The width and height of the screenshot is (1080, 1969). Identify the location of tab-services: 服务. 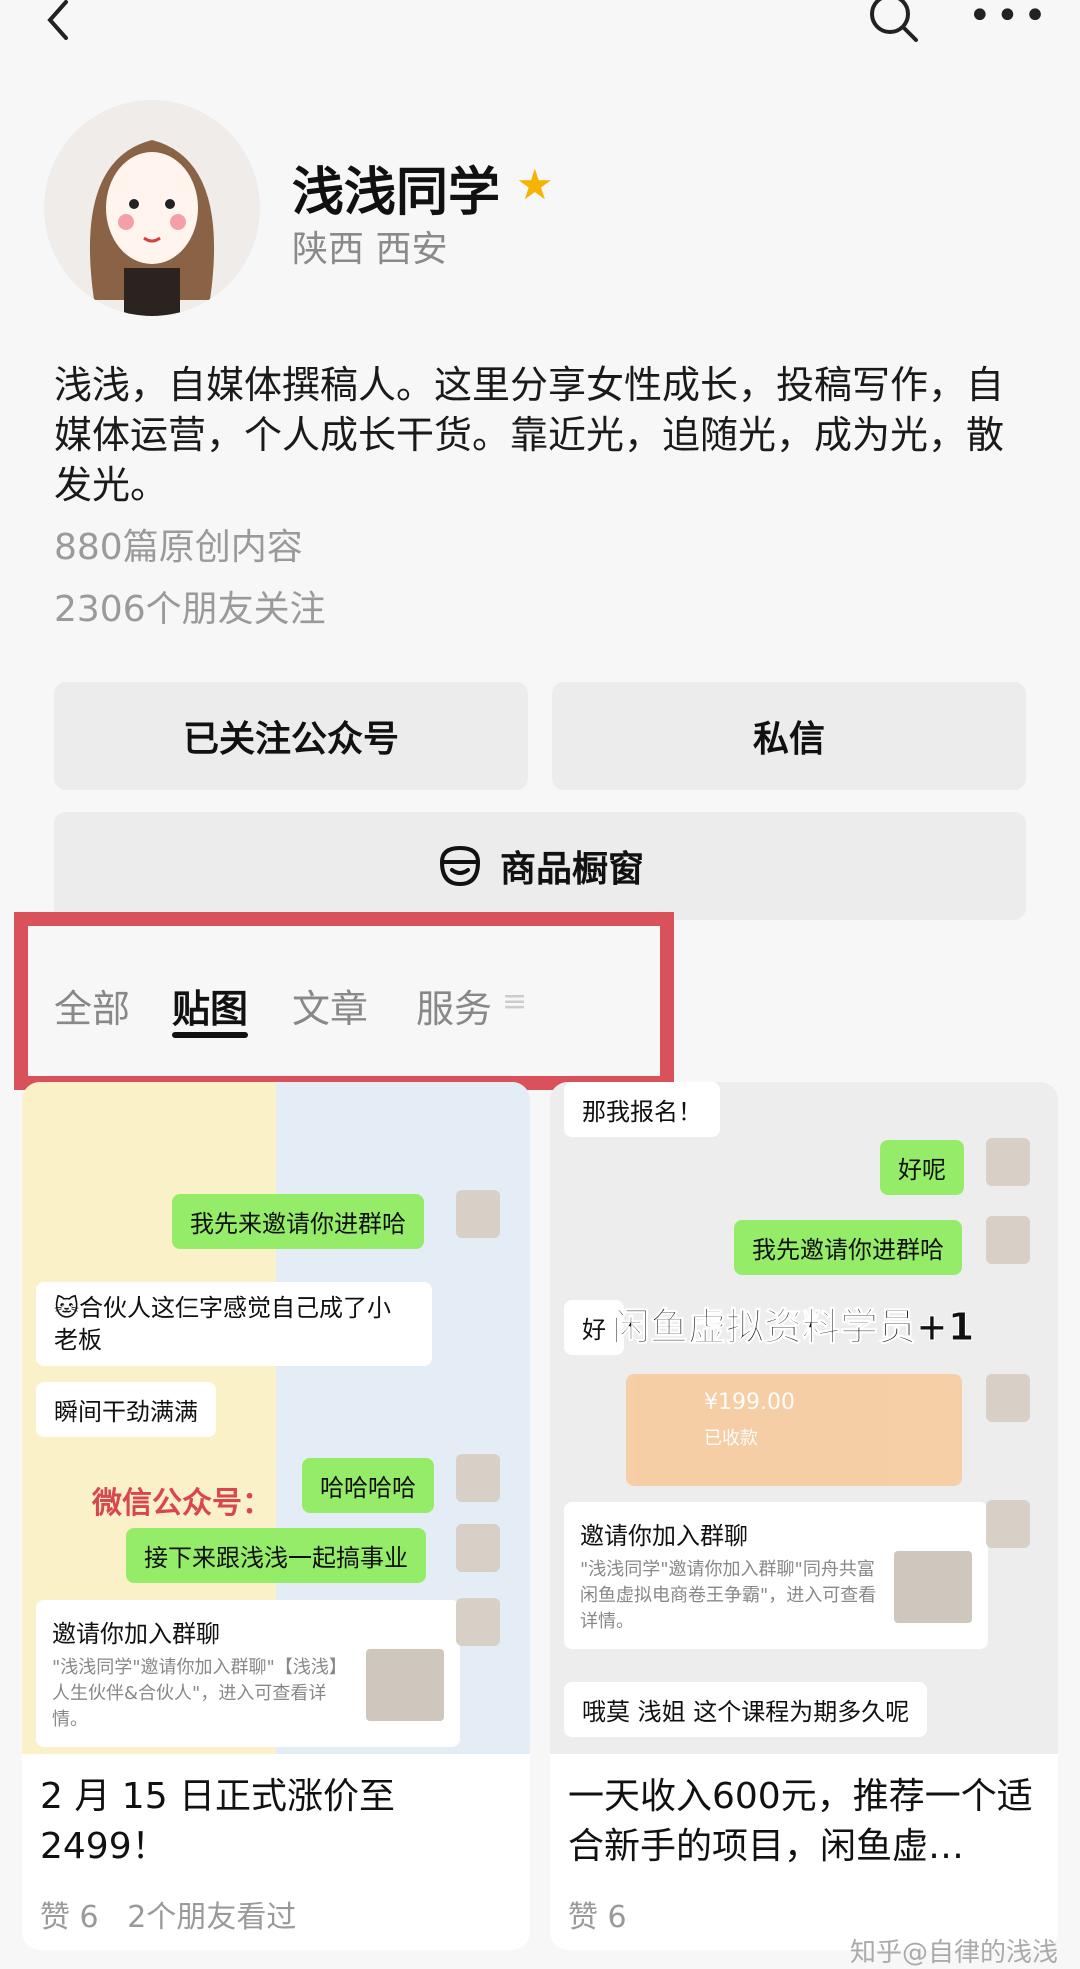
(454, 1005).